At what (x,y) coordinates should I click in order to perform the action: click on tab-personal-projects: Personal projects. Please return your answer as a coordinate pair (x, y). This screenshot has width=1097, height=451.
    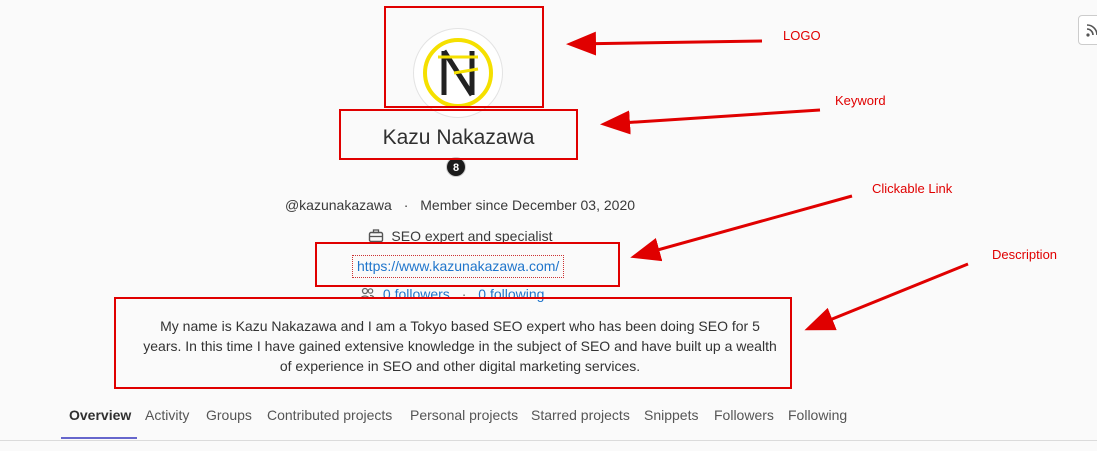
    Looking at the image, I should click on (464, 415).